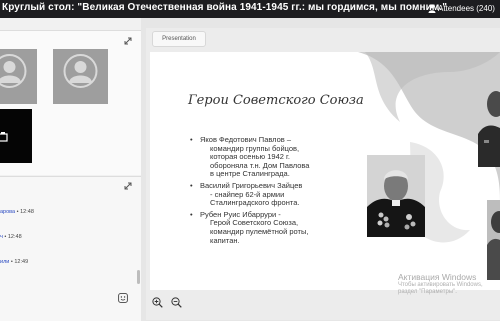 The height and width of the screenshot is (321, 500). What do you see at coordinates (250, 174) in the screenshot?
I see `bullet-line: в центре Сталинграда.` at bounding box center [250, 174].